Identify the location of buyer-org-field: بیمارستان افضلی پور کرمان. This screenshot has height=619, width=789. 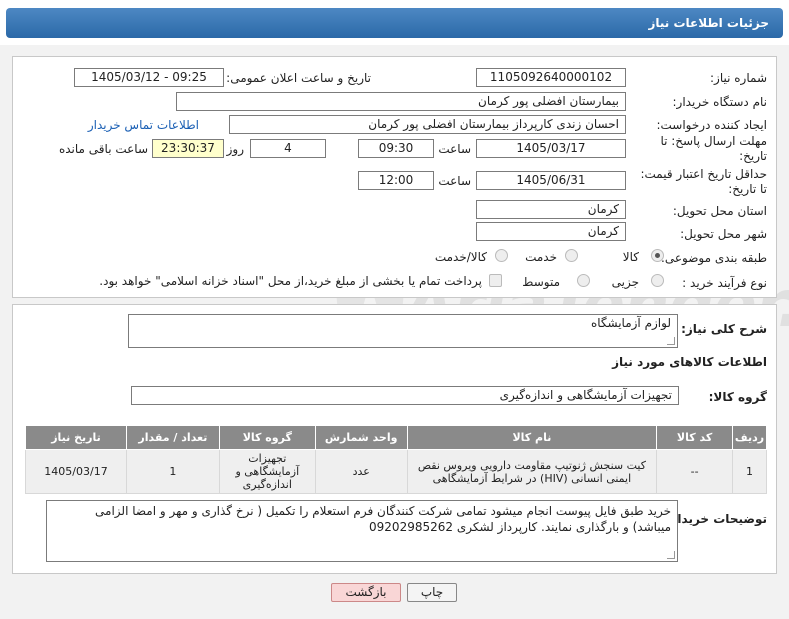
(401, 101).